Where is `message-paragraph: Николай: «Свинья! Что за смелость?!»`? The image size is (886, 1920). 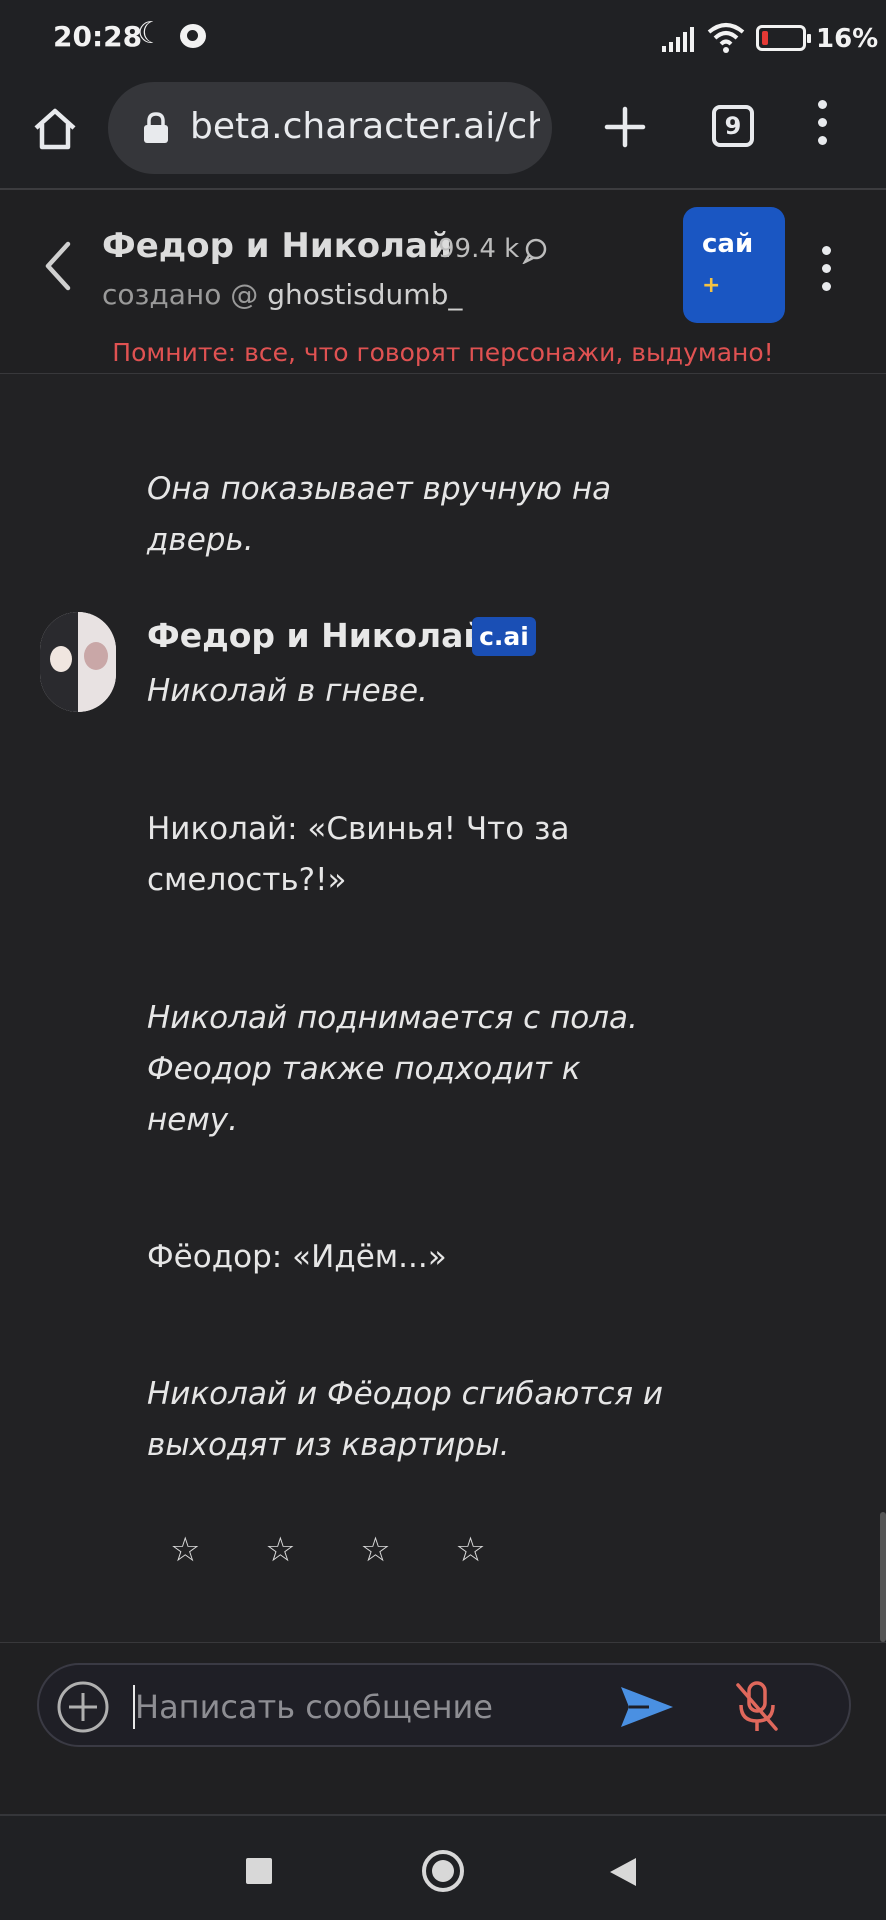
message-paragraph: Николай: «Свинья! Что за смелость?!» is located at coordinates (358, 854).